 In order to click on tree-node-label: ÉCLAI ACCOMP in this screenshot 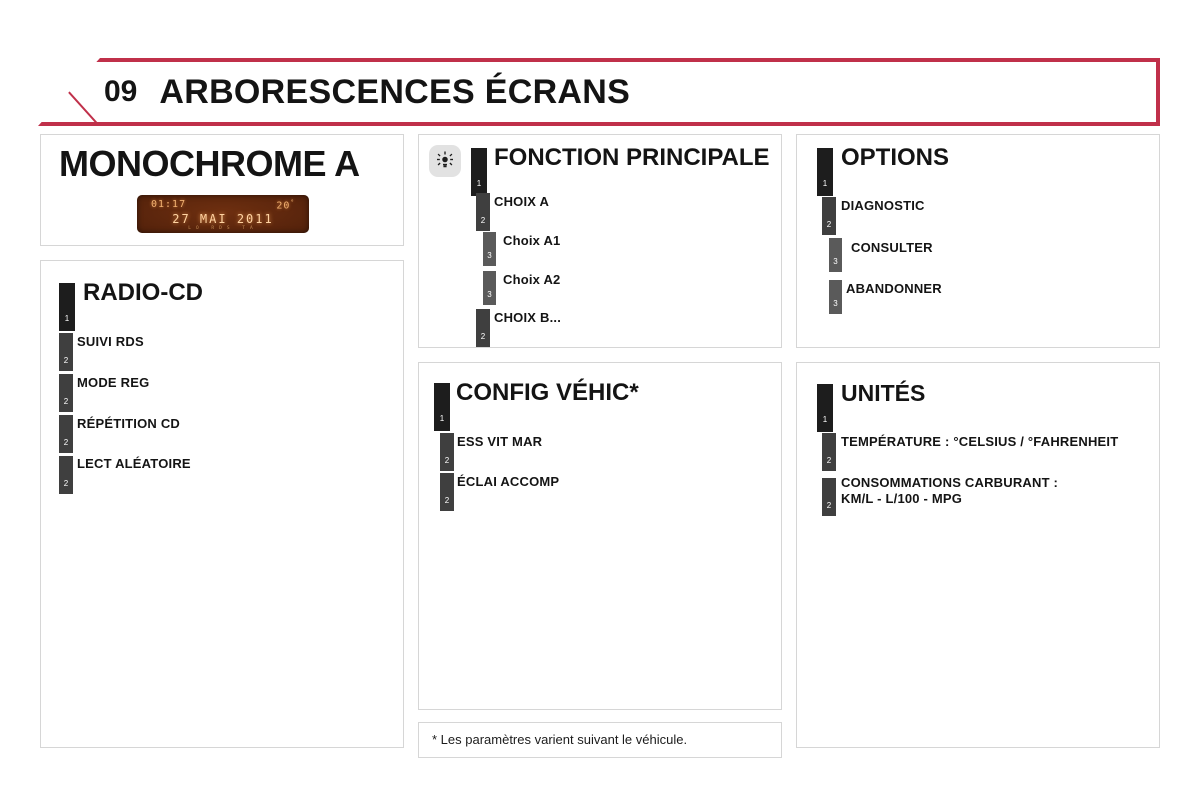, I will do `click(508, 481)`.